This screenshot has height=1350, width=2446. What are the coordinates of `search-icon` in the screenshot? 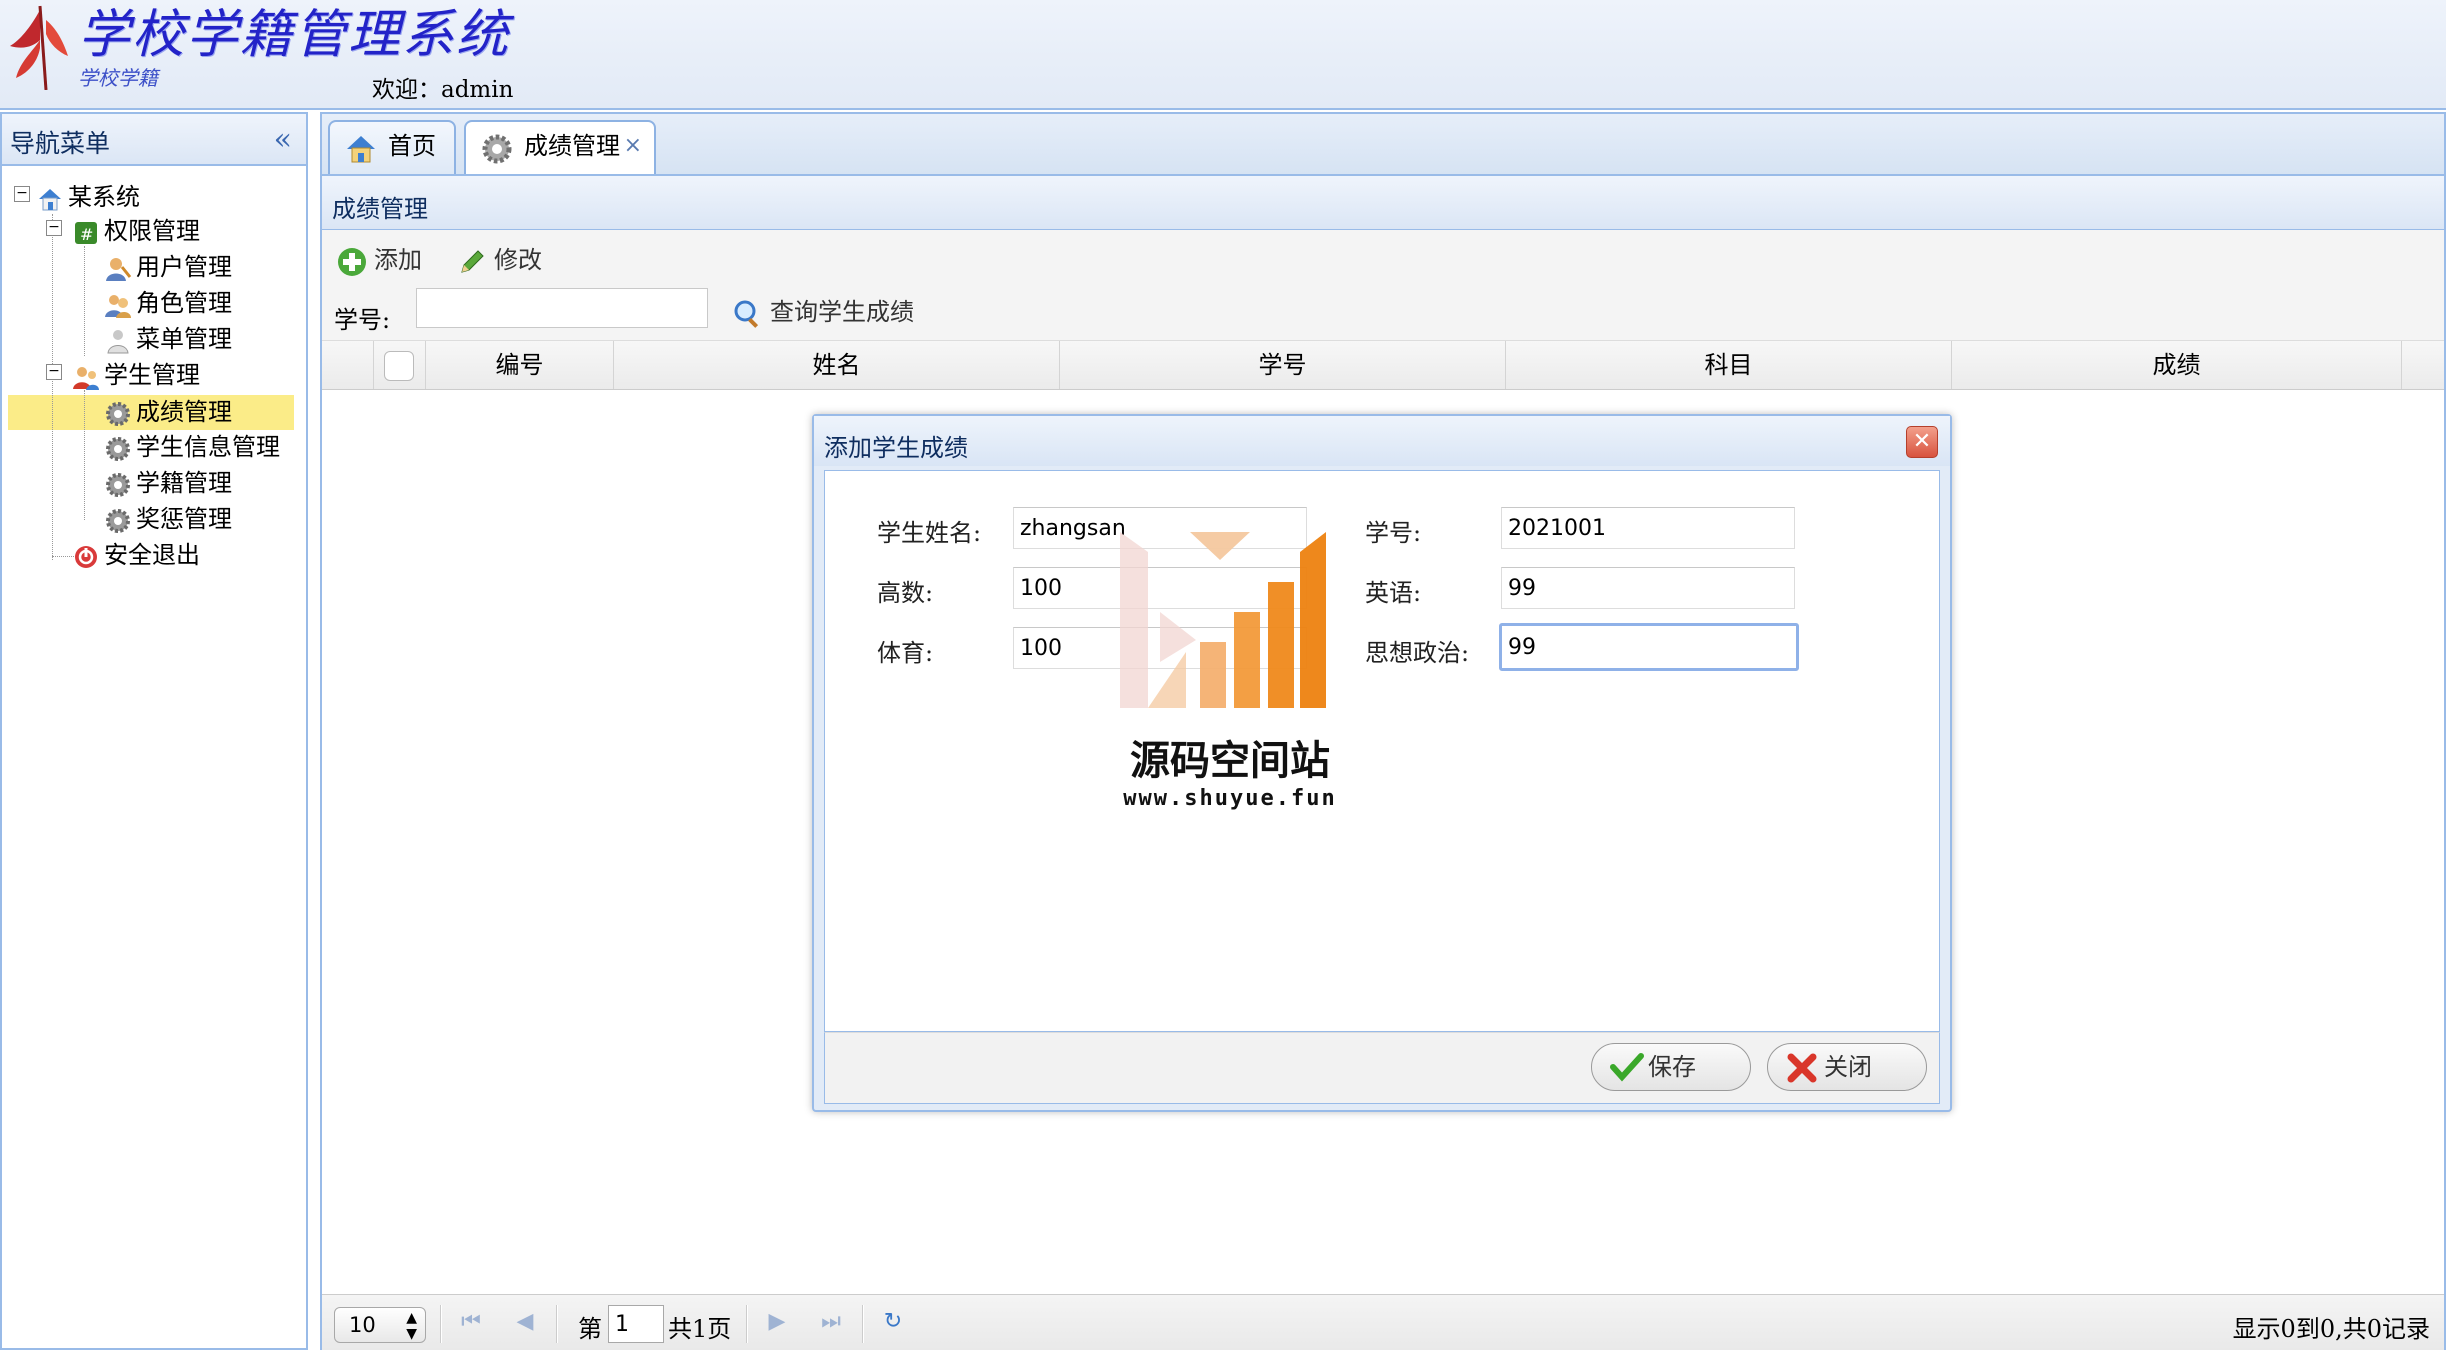 It's located at (746, 314).